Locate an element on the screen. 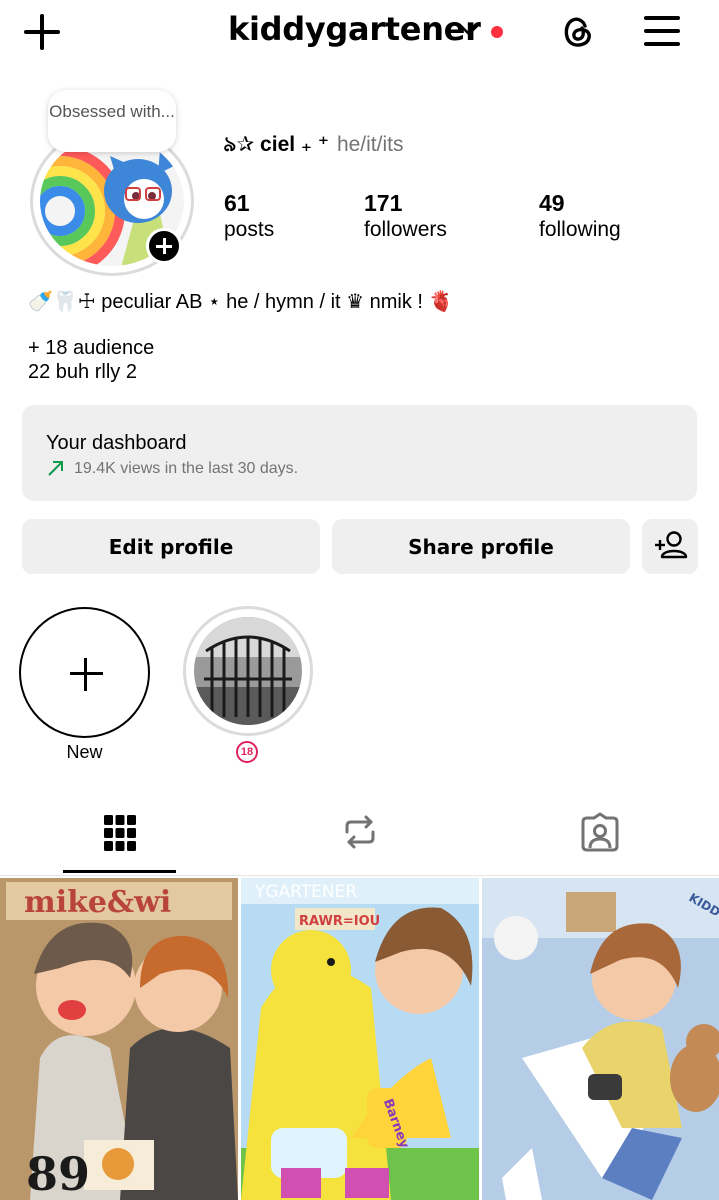 Image resolution: width=719 pixels, height=1200 pixels. following-count: 49 is located at coordinates (552, 203).